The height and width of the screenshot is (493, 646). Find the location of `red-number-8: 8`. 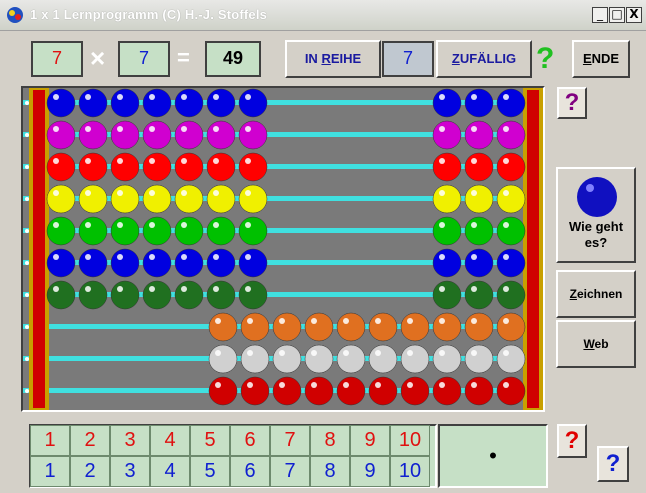

red-number-8: 8 is located at coordinates (330, 440).